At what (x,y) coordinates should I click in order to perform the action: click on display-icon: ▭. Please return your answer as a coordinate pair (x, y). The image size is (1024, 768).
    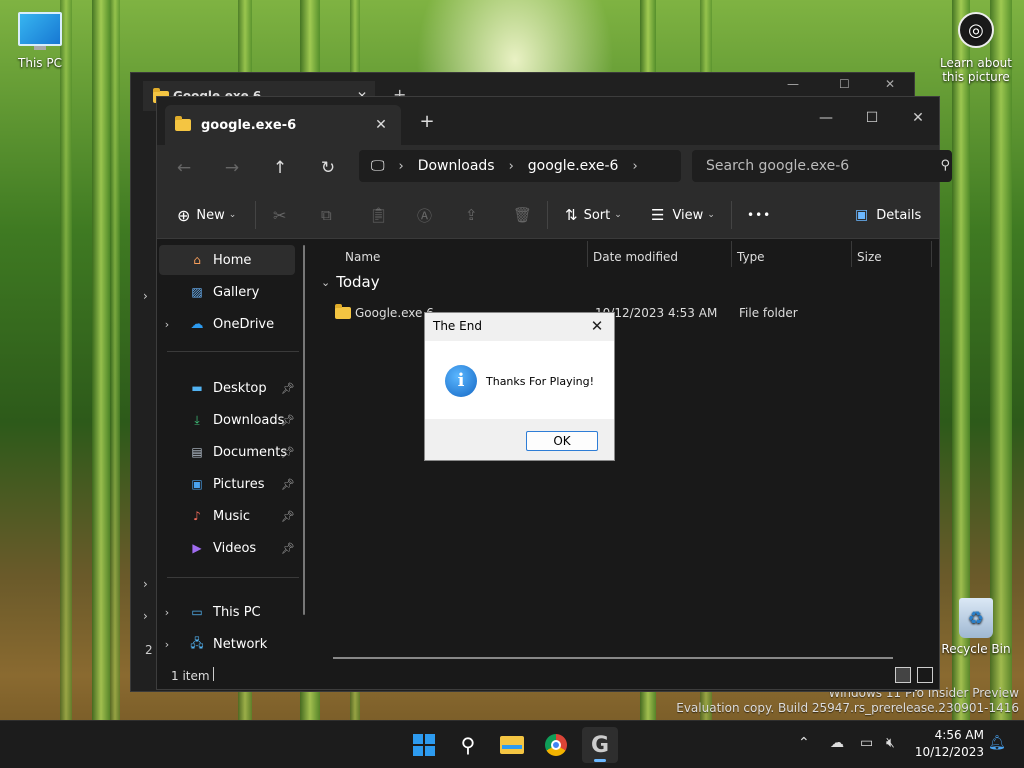
    Looking at the image, I should click on (866, 743).